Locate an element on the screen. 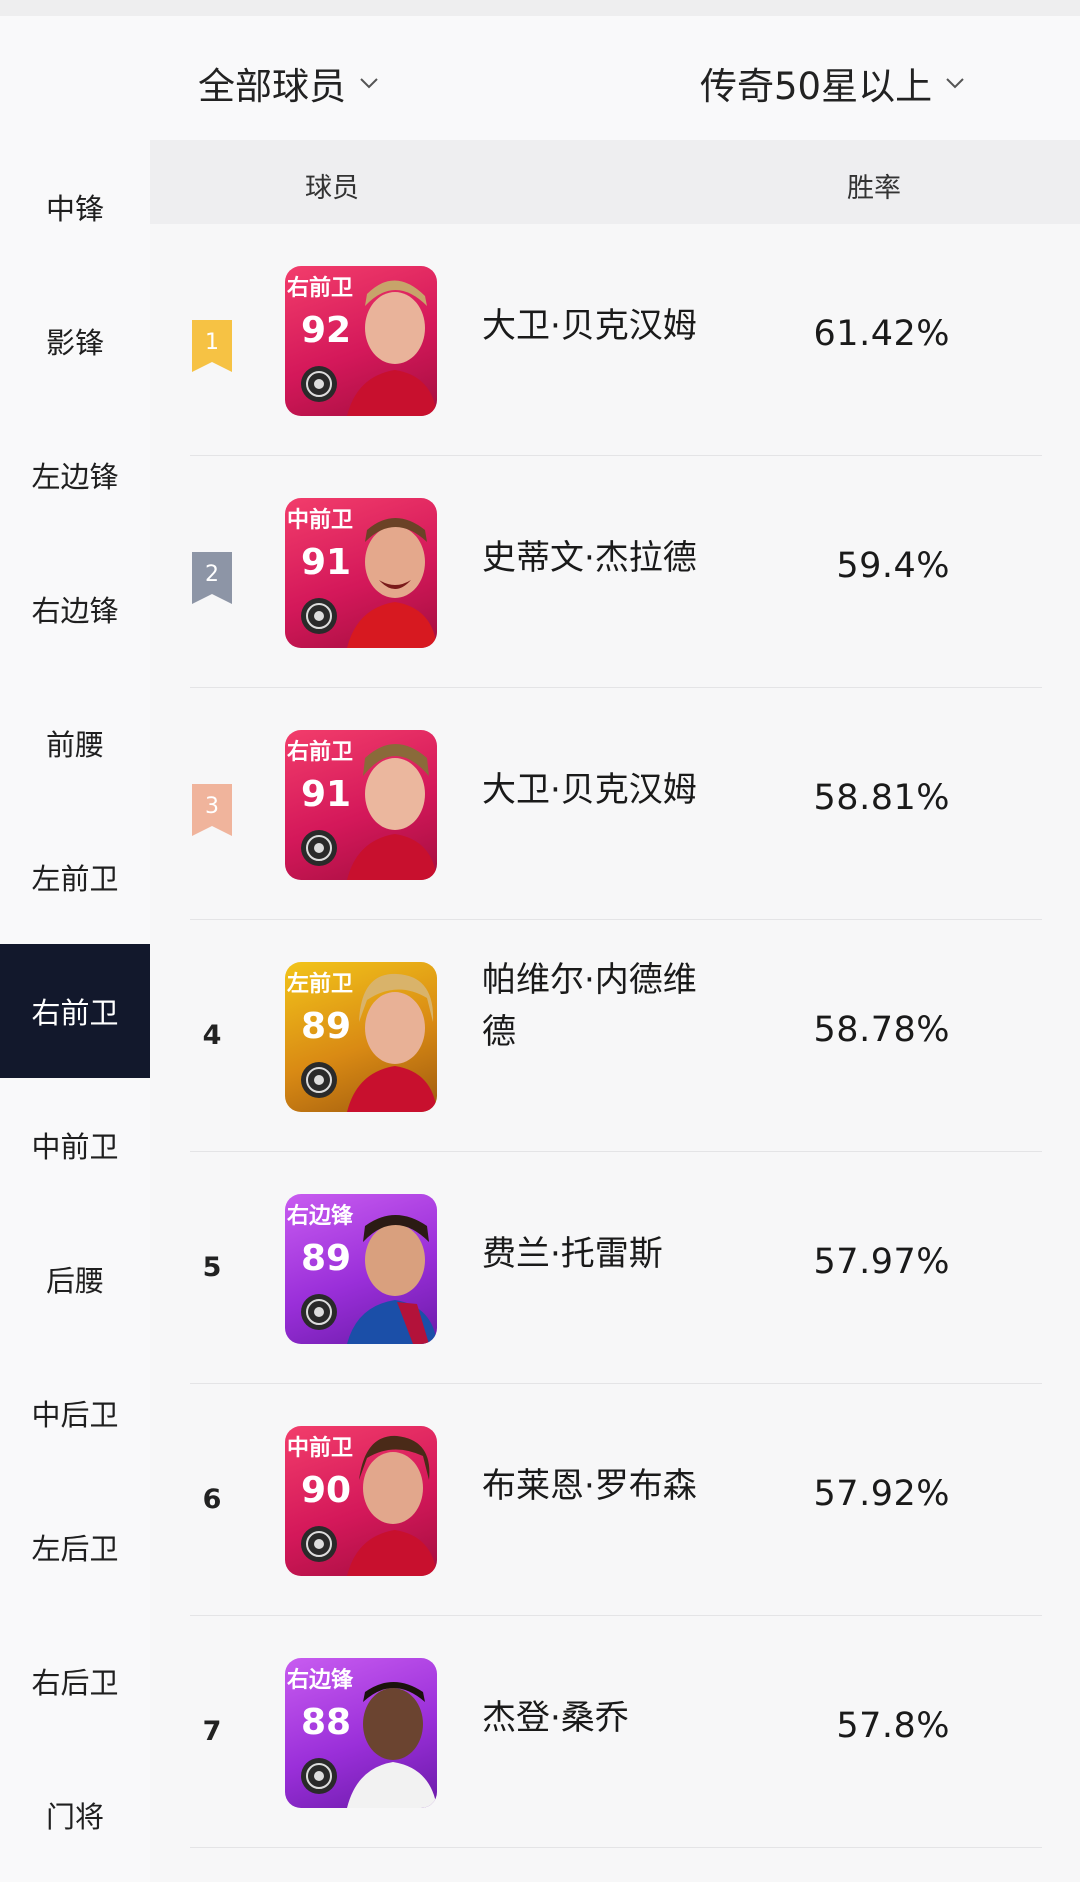  win-rate-value: 57.97% is located at coordinates (881, 1262).